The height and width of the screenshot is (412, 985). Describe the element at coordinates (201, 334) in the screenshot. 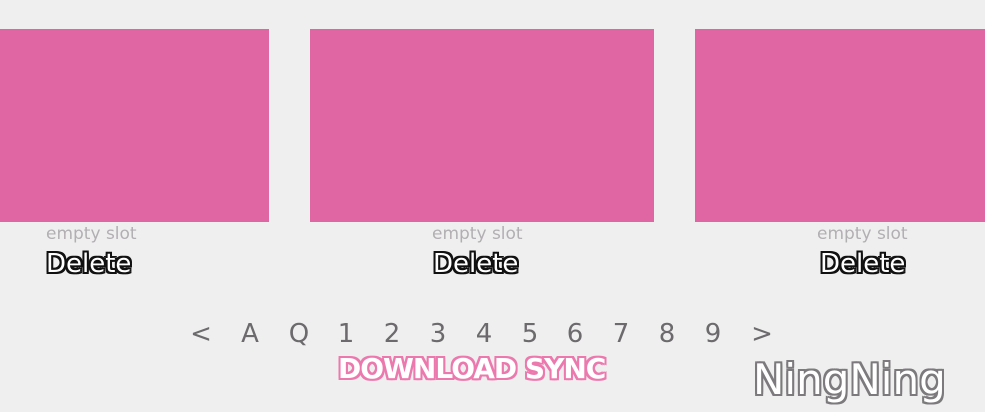

I see `previous-page-button: <` at that location.